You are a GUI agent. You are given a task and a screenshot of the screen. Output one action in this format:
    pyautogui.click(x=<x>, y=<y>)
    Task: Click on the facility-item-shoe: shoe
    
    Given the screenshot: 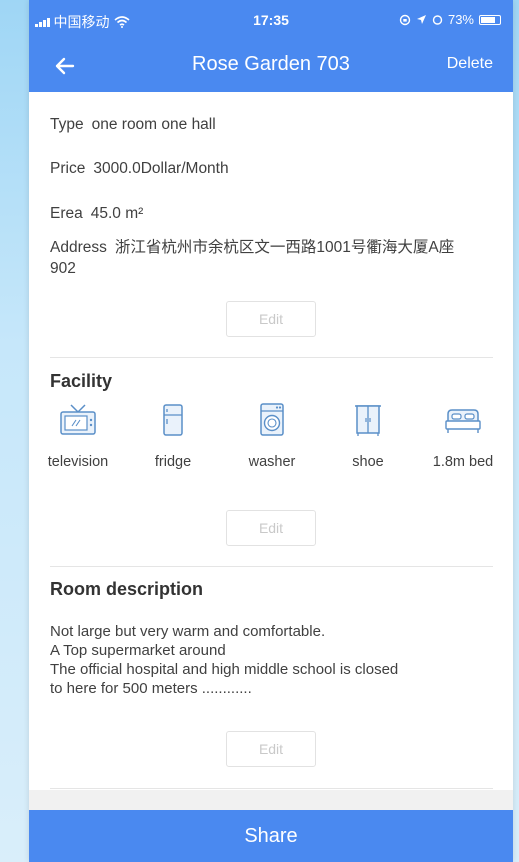 What is the action you would take?
    pyautogui.click(x=368, y=436)
    